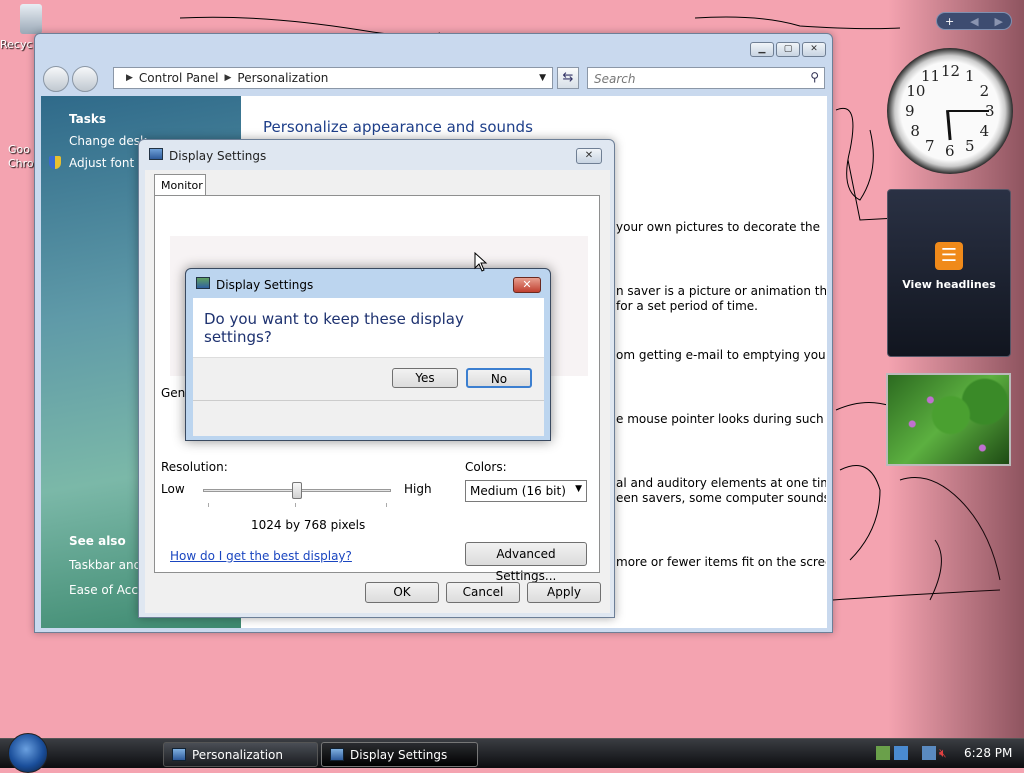  I want to click on see-also-ease-of-access: Ease of Acces, so click(96, 586).